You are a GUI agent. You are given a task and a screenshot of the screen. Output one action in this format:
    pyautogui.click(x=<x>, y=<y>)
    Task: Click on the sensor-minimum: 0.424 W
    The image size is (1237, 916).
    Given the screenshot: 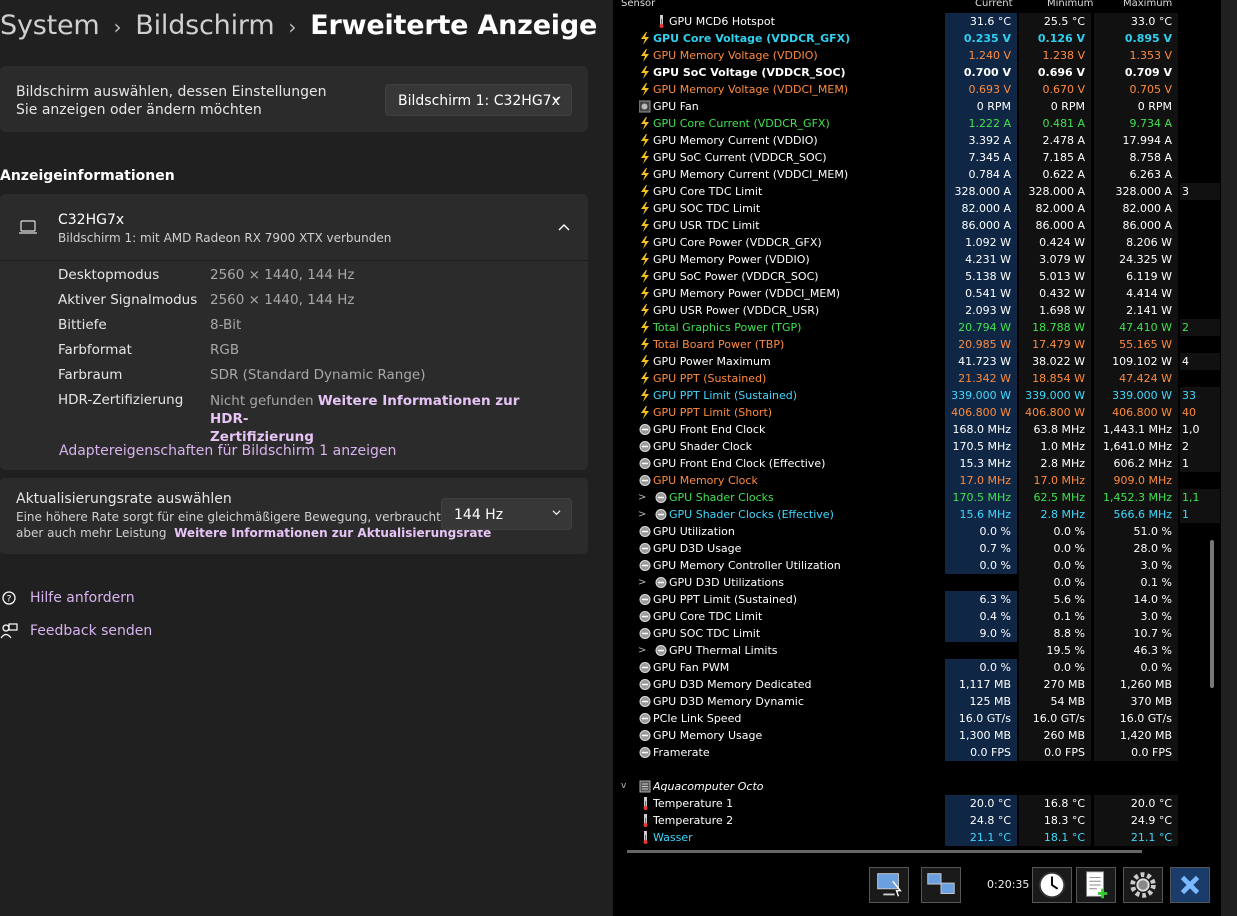 What is the action you would take?
    pyautogui.click(x=1055, y=242)
    